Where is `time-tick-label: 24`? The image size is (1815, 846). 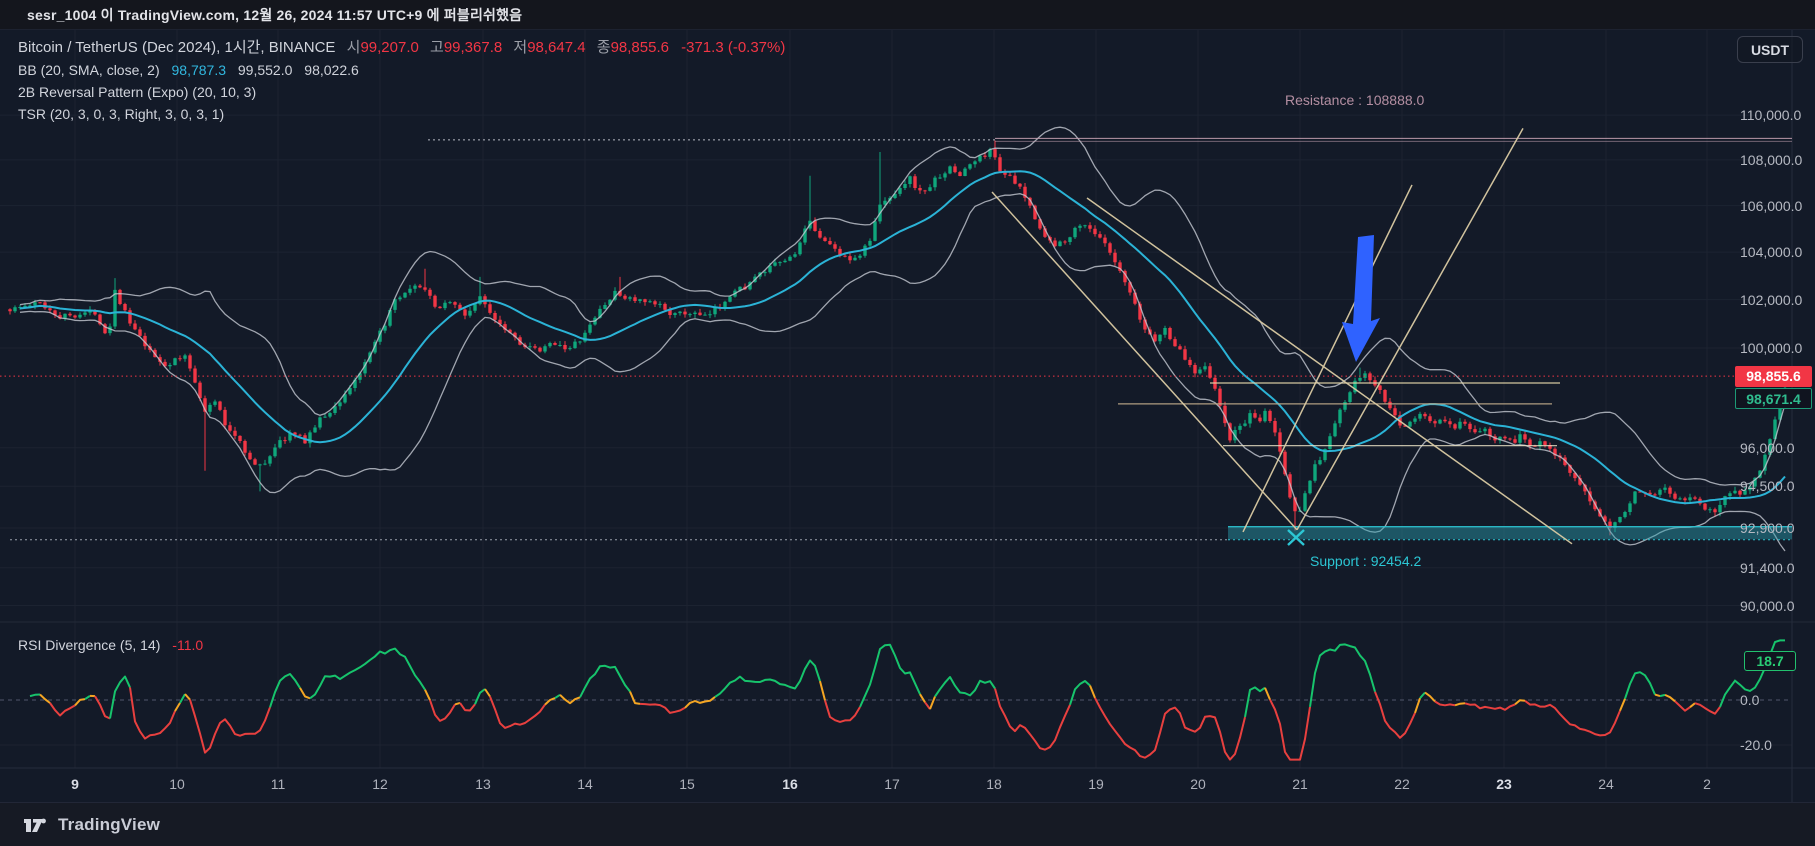 time-tick-label: 24 is located at coordinates (1606, 784).